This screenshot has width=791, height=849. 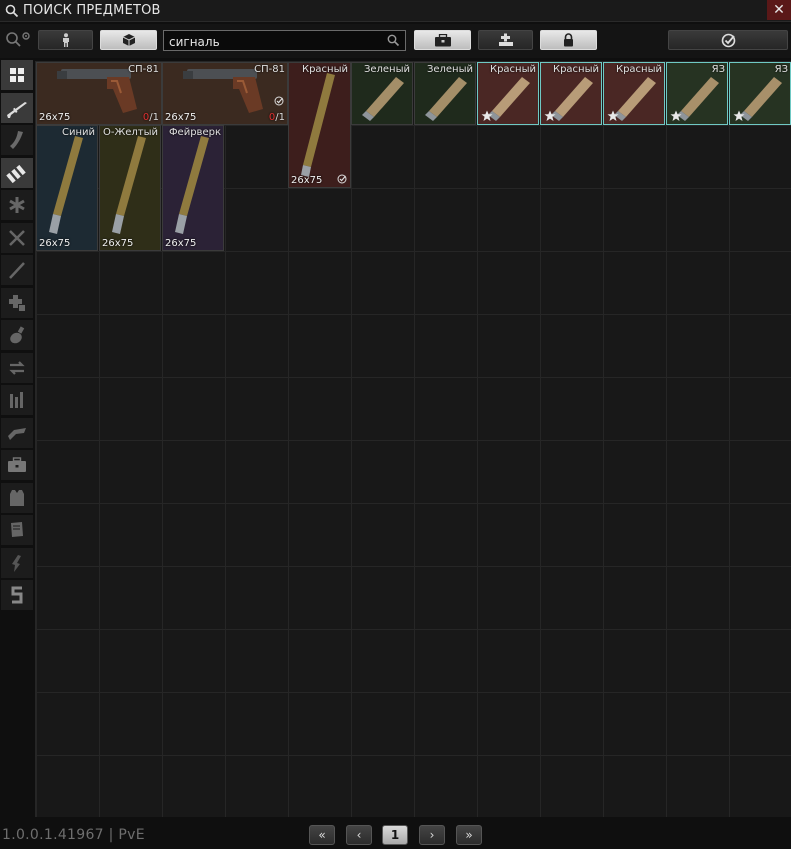 I want to click on exchange-icon, so click(x=17, y=367).